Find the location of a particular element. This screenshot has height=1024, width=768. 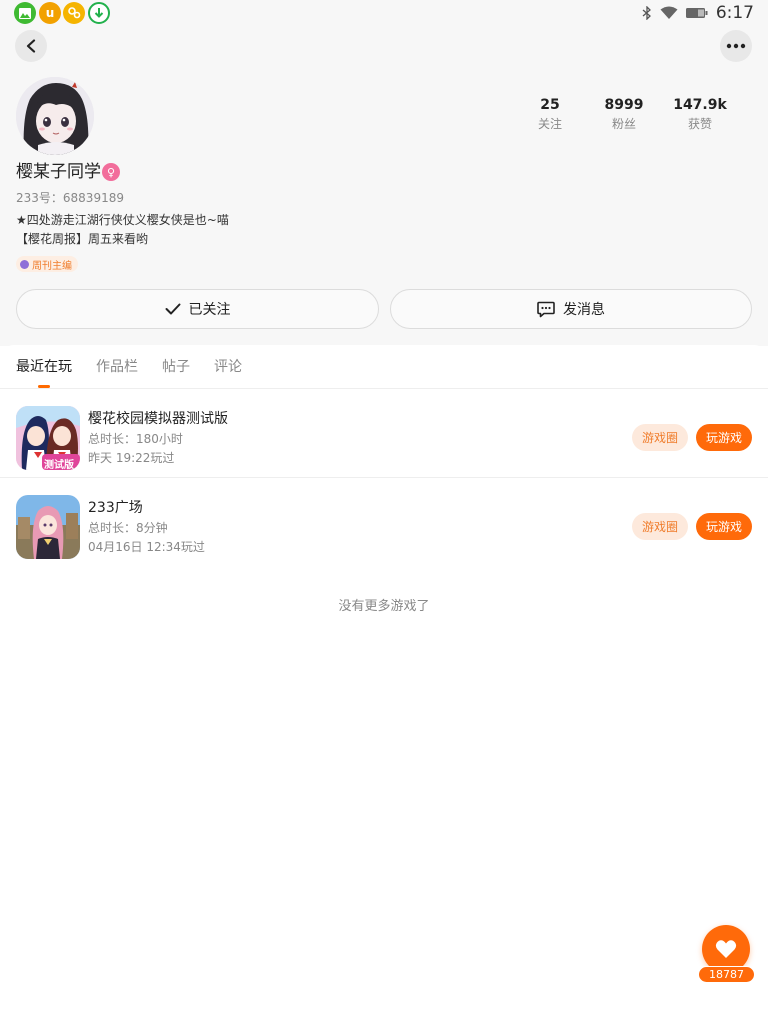

following-button-label: 已关注 is located at coordinates (209, 310).